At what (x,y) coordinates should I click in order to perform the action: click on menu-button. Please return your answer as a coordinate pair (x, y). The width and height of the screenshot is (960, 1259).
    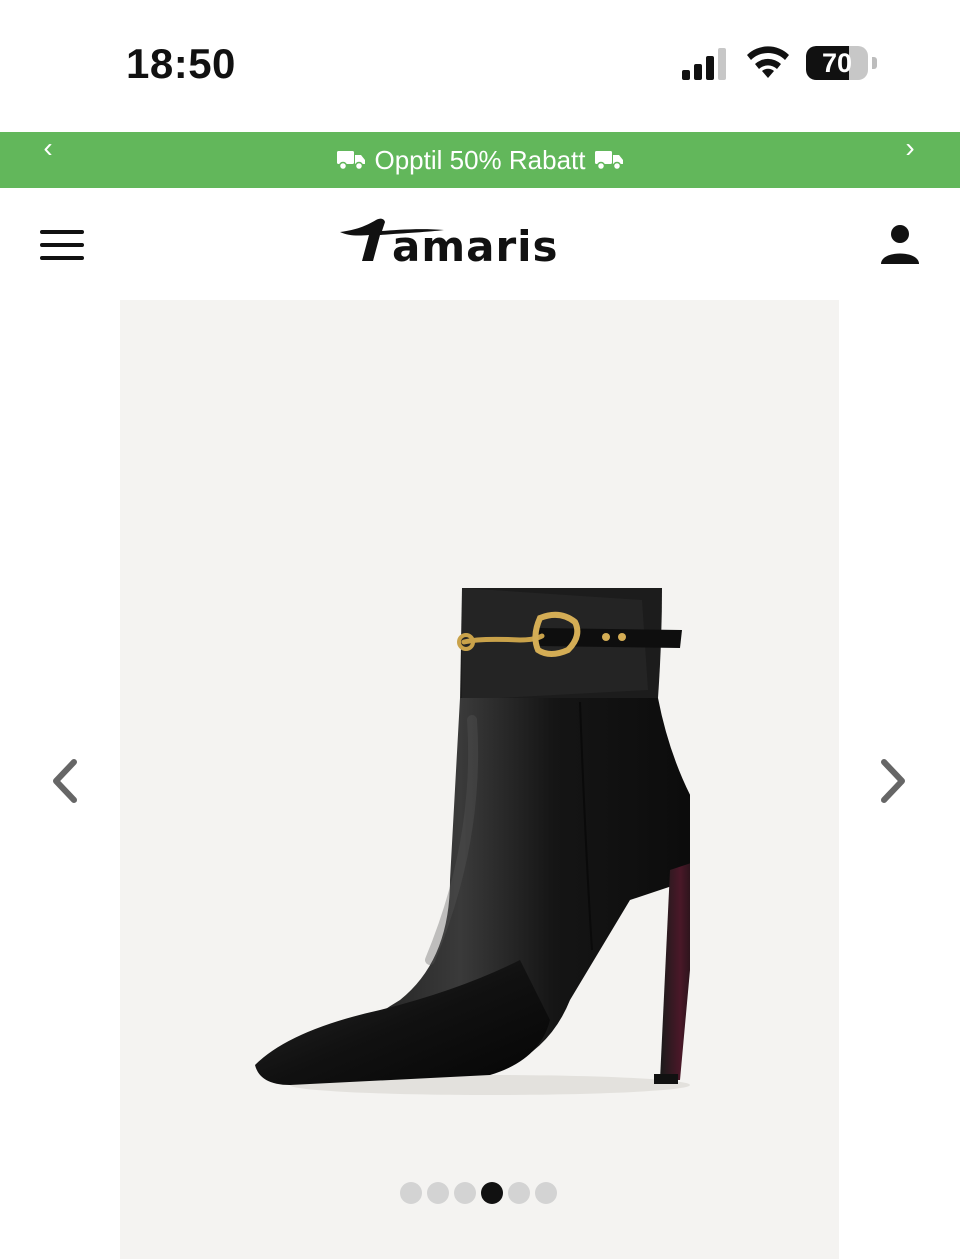
    Looking at the image, I should click on (62, 245).